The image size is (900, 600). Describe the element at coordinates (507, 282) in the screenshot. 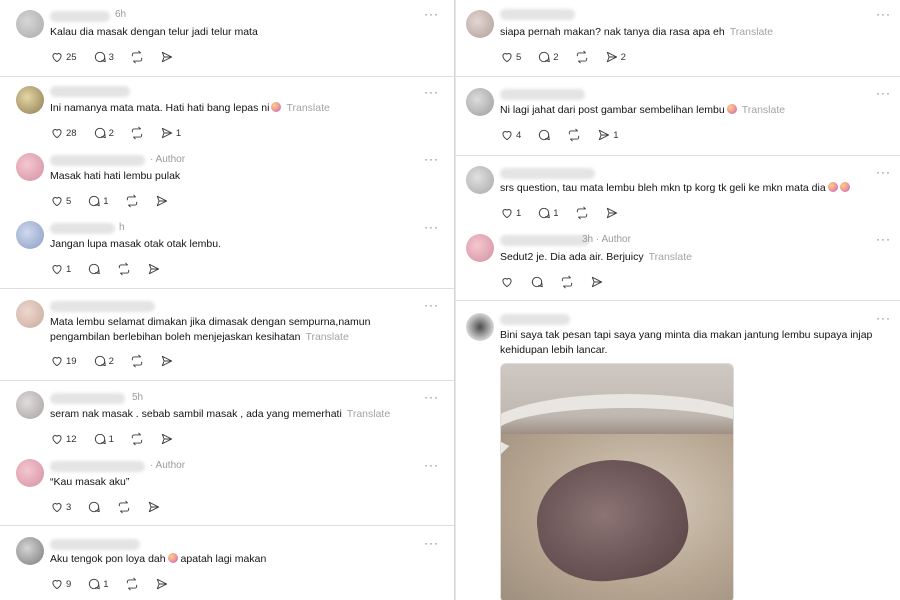

I see `like-button` at that location.